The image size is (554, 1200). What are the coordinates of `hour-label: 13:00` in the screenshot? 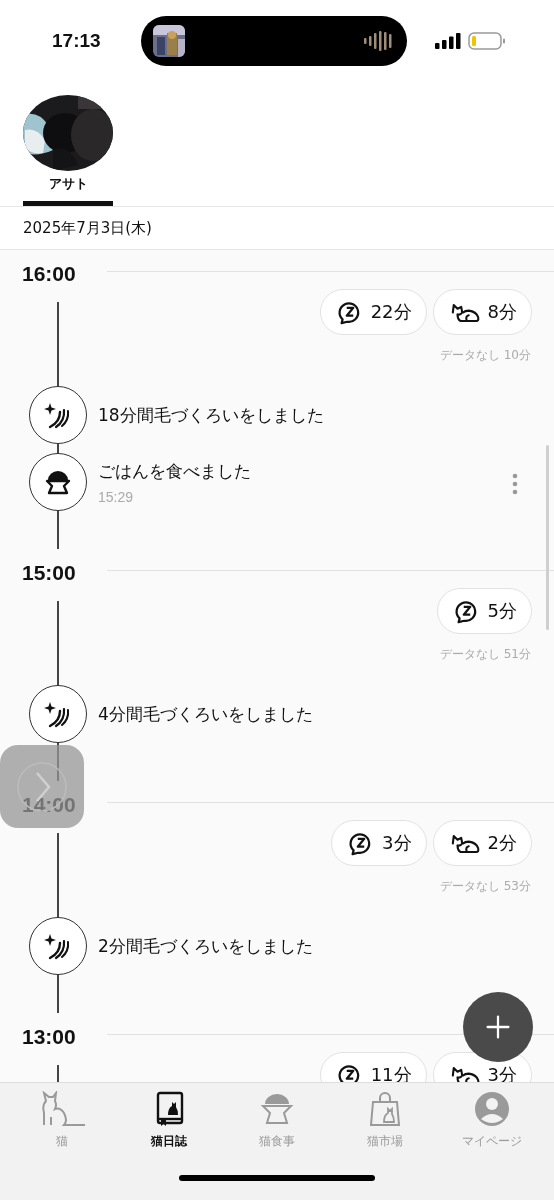 It's located at (49, 1037).